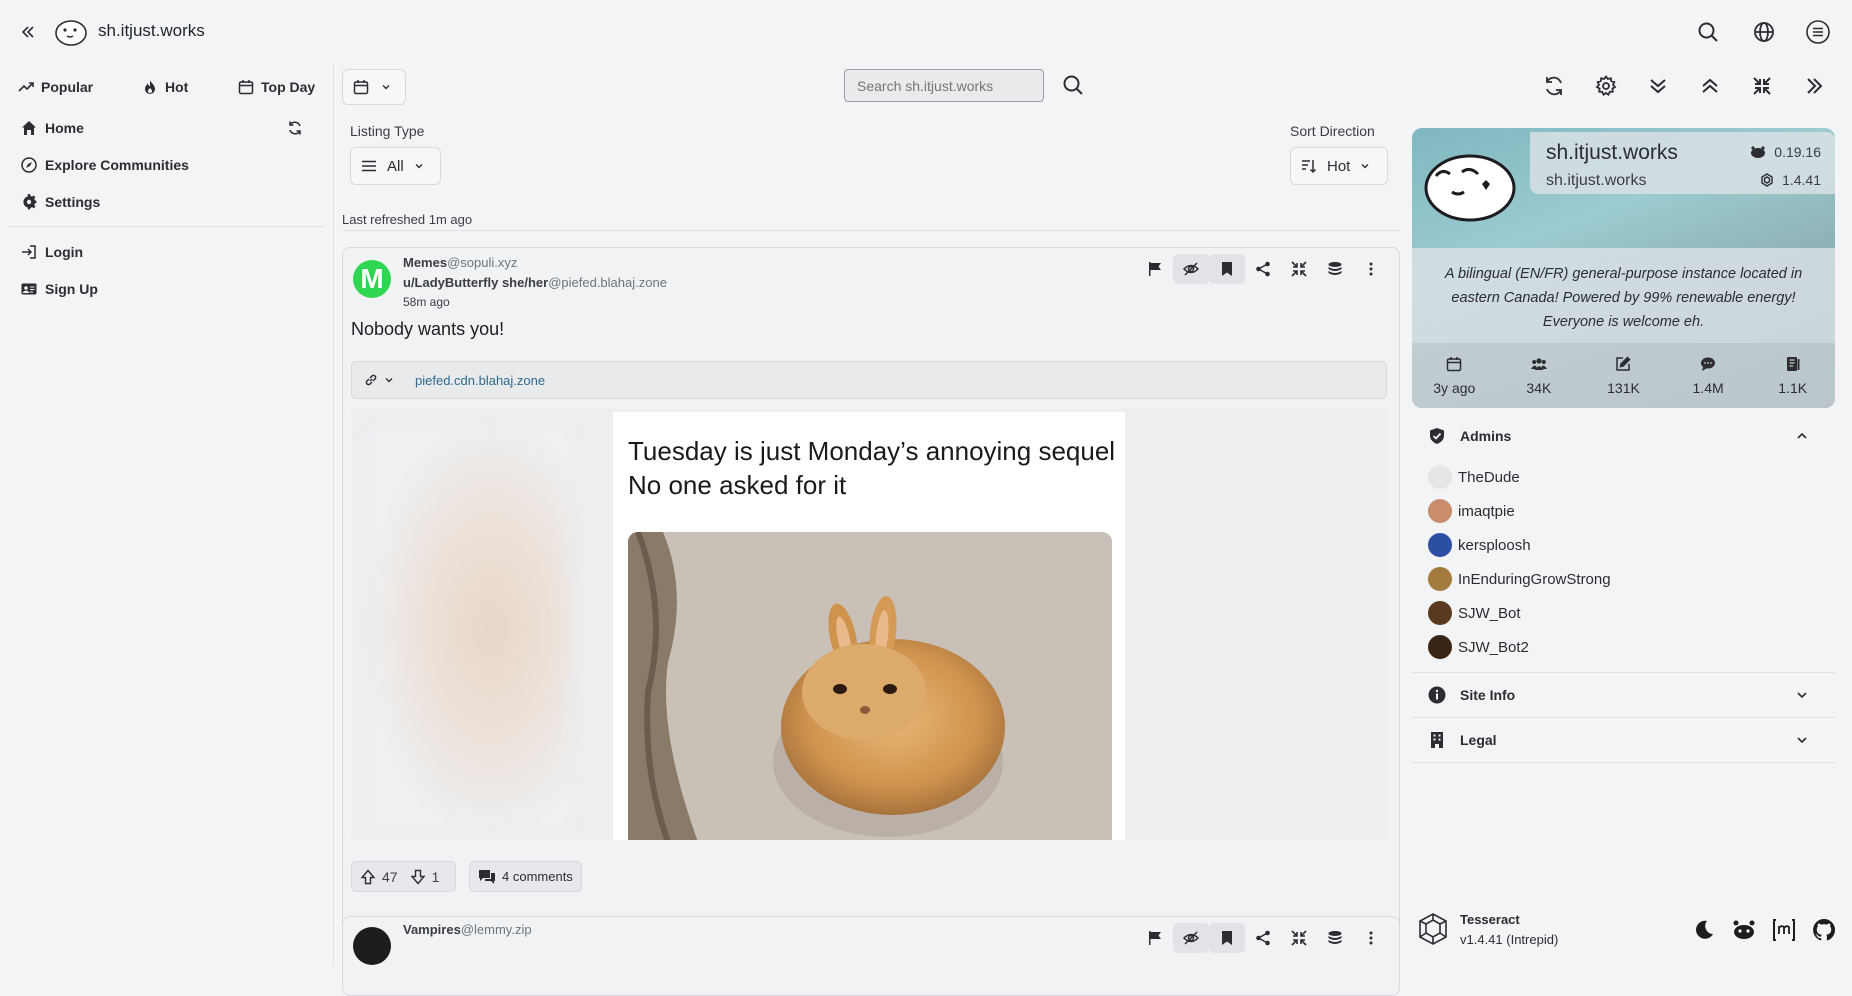 The height and width of the screenshot is (996, 1852). What do you see at coordinates (368, 876) in the screenshot?
I see `upvote-icon` at bounding box center [368, 876].